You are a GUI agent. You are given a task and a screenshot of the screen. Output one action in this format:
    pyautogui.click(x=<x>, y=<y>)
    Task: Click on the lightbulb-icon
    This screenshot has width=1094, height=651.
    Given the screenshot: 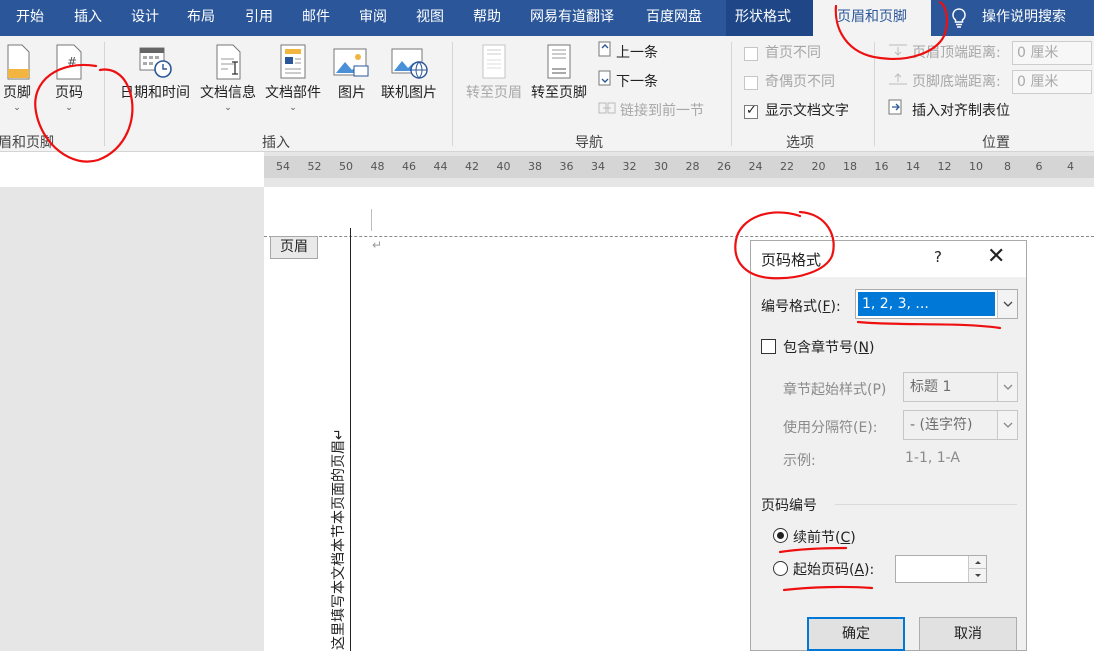 What is the action you would take?
    pyautogui.click(x=959, y=18)
    